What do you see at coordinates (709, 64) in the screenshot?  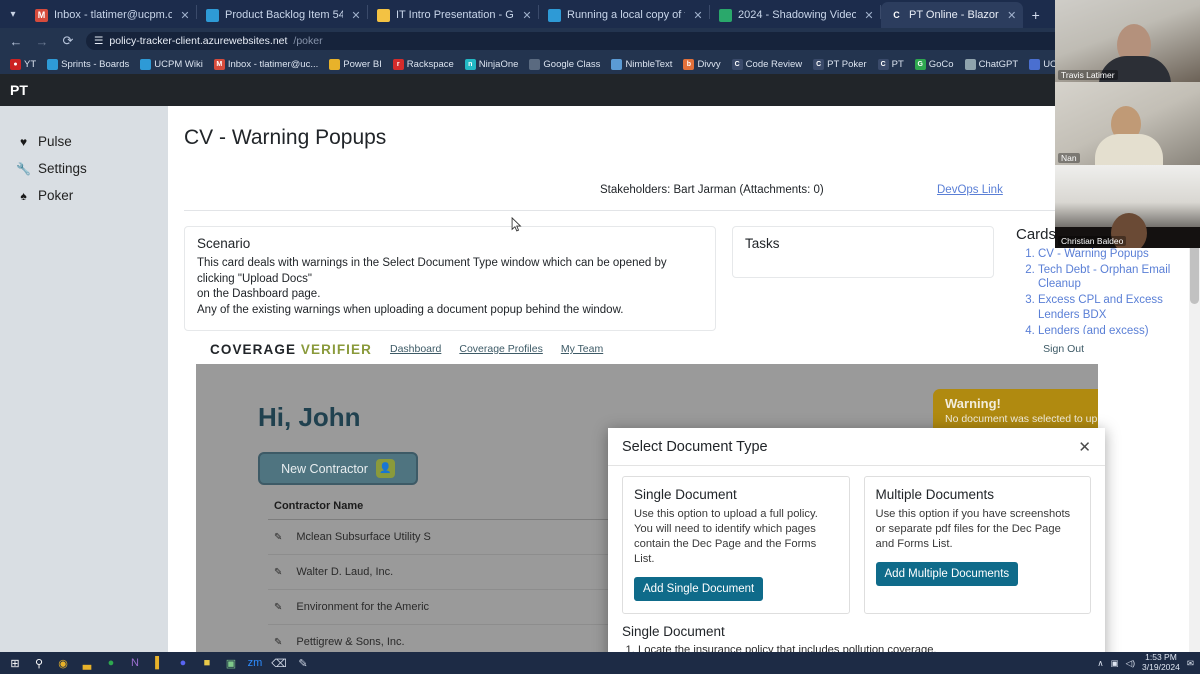 I see `bookmark-label: Divvy` at bounding box center [709, 64].